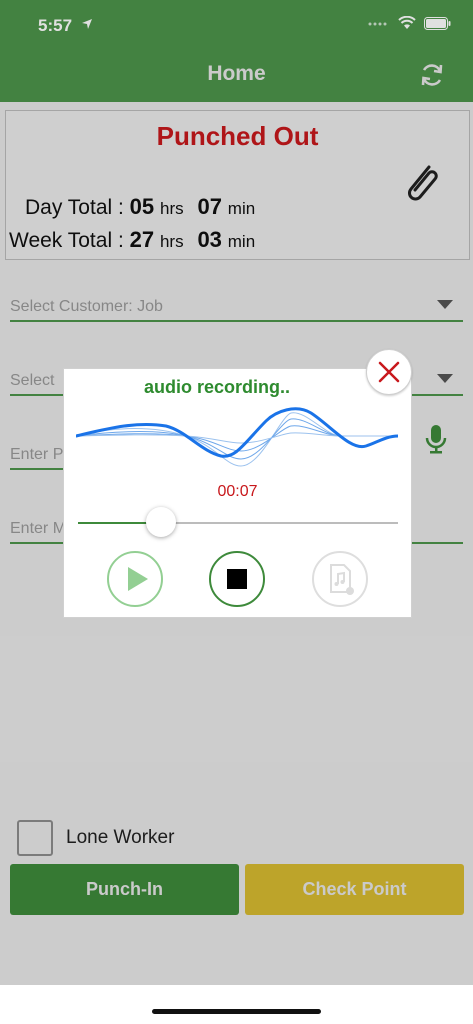 The image size is (473, 1024). I want to click on slider-thumb, so click(161, 522).